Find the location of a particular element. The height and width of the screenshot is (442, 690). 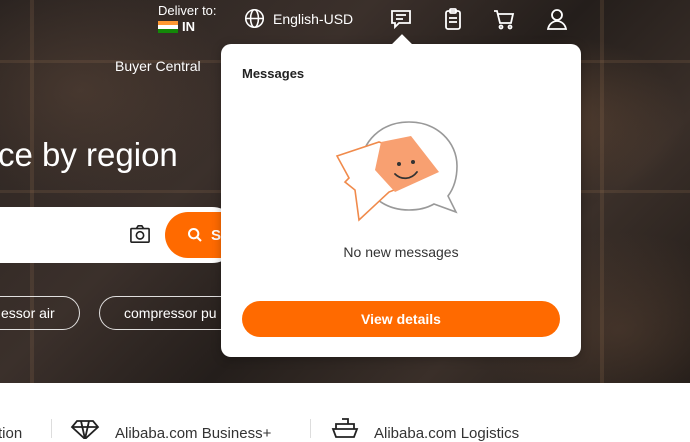

view-details-button: View details is located at coordinates (401, 319).